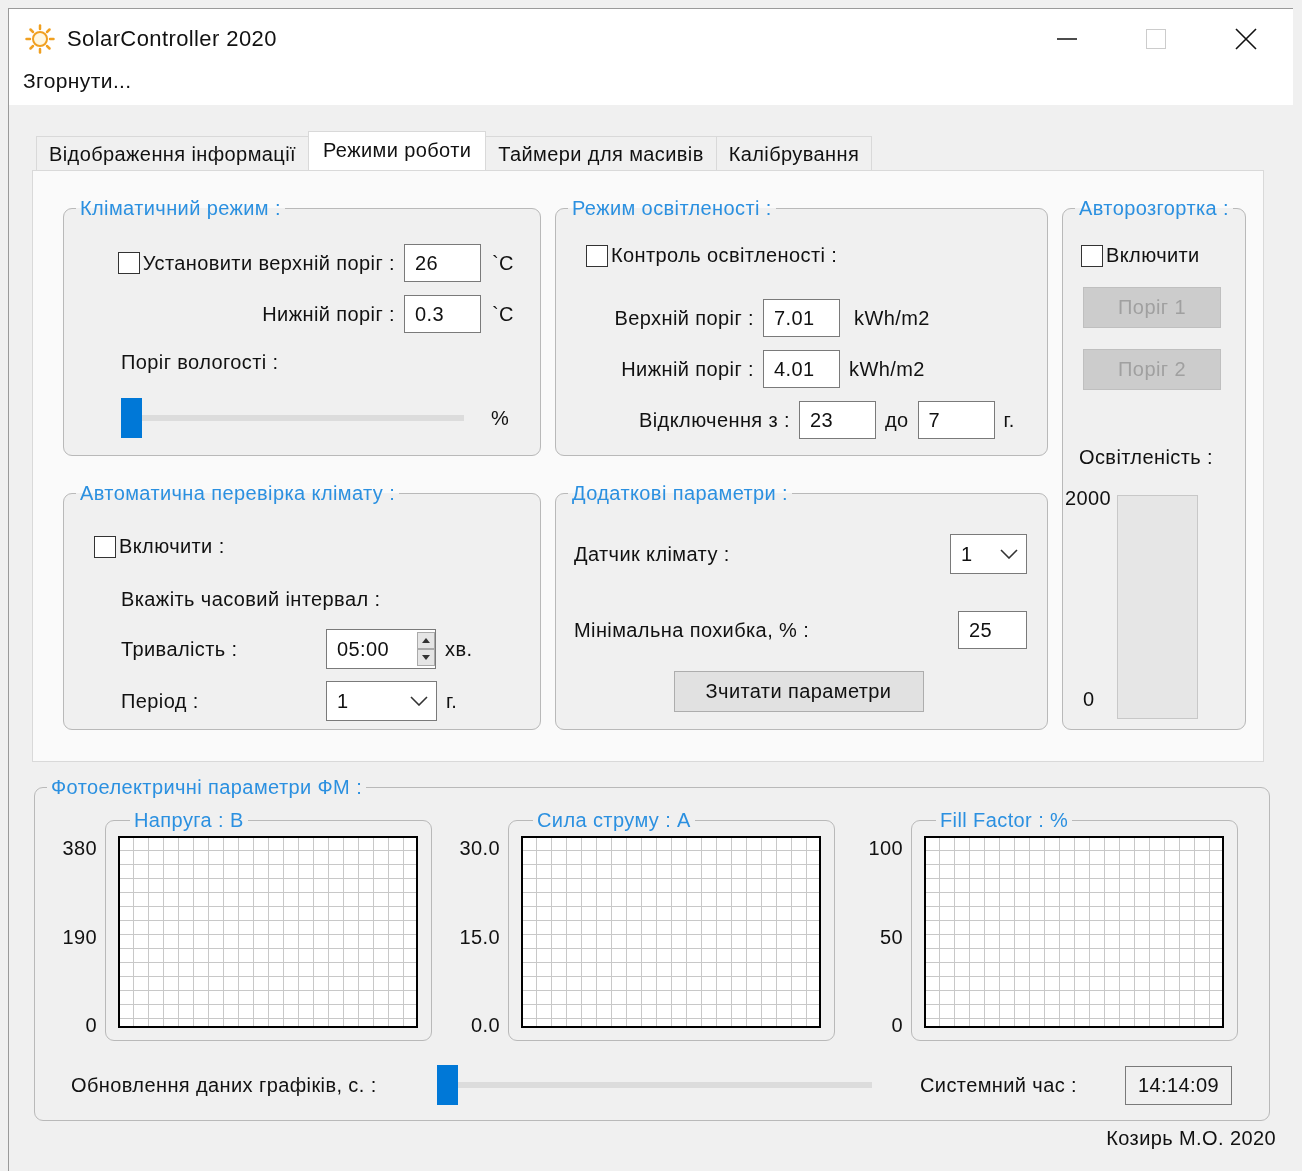 The height and width of the screenshot is (1171, 1302). I want to click on chart-title: Сила струму : А, so click(614, 820).